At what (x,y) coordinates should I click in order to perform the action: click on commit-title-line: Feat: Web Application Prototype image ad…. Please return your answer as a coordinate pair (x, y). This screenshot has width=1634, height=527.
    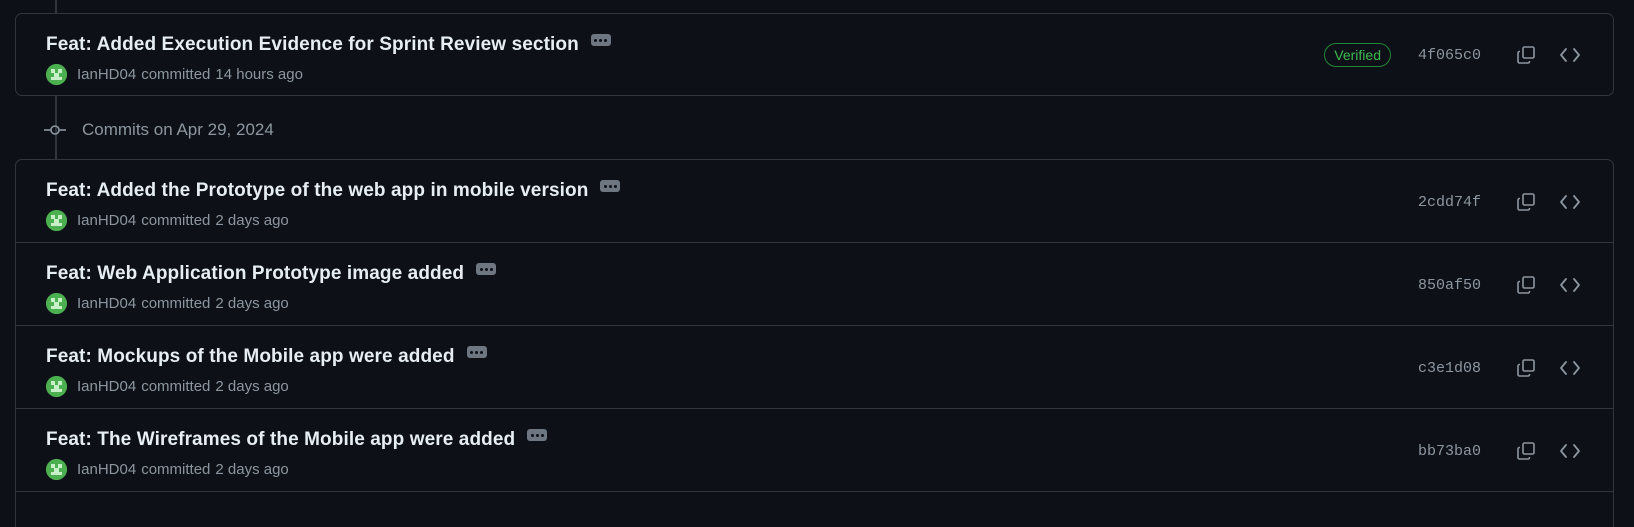
    Looking at the image, I should click on (271, 274).